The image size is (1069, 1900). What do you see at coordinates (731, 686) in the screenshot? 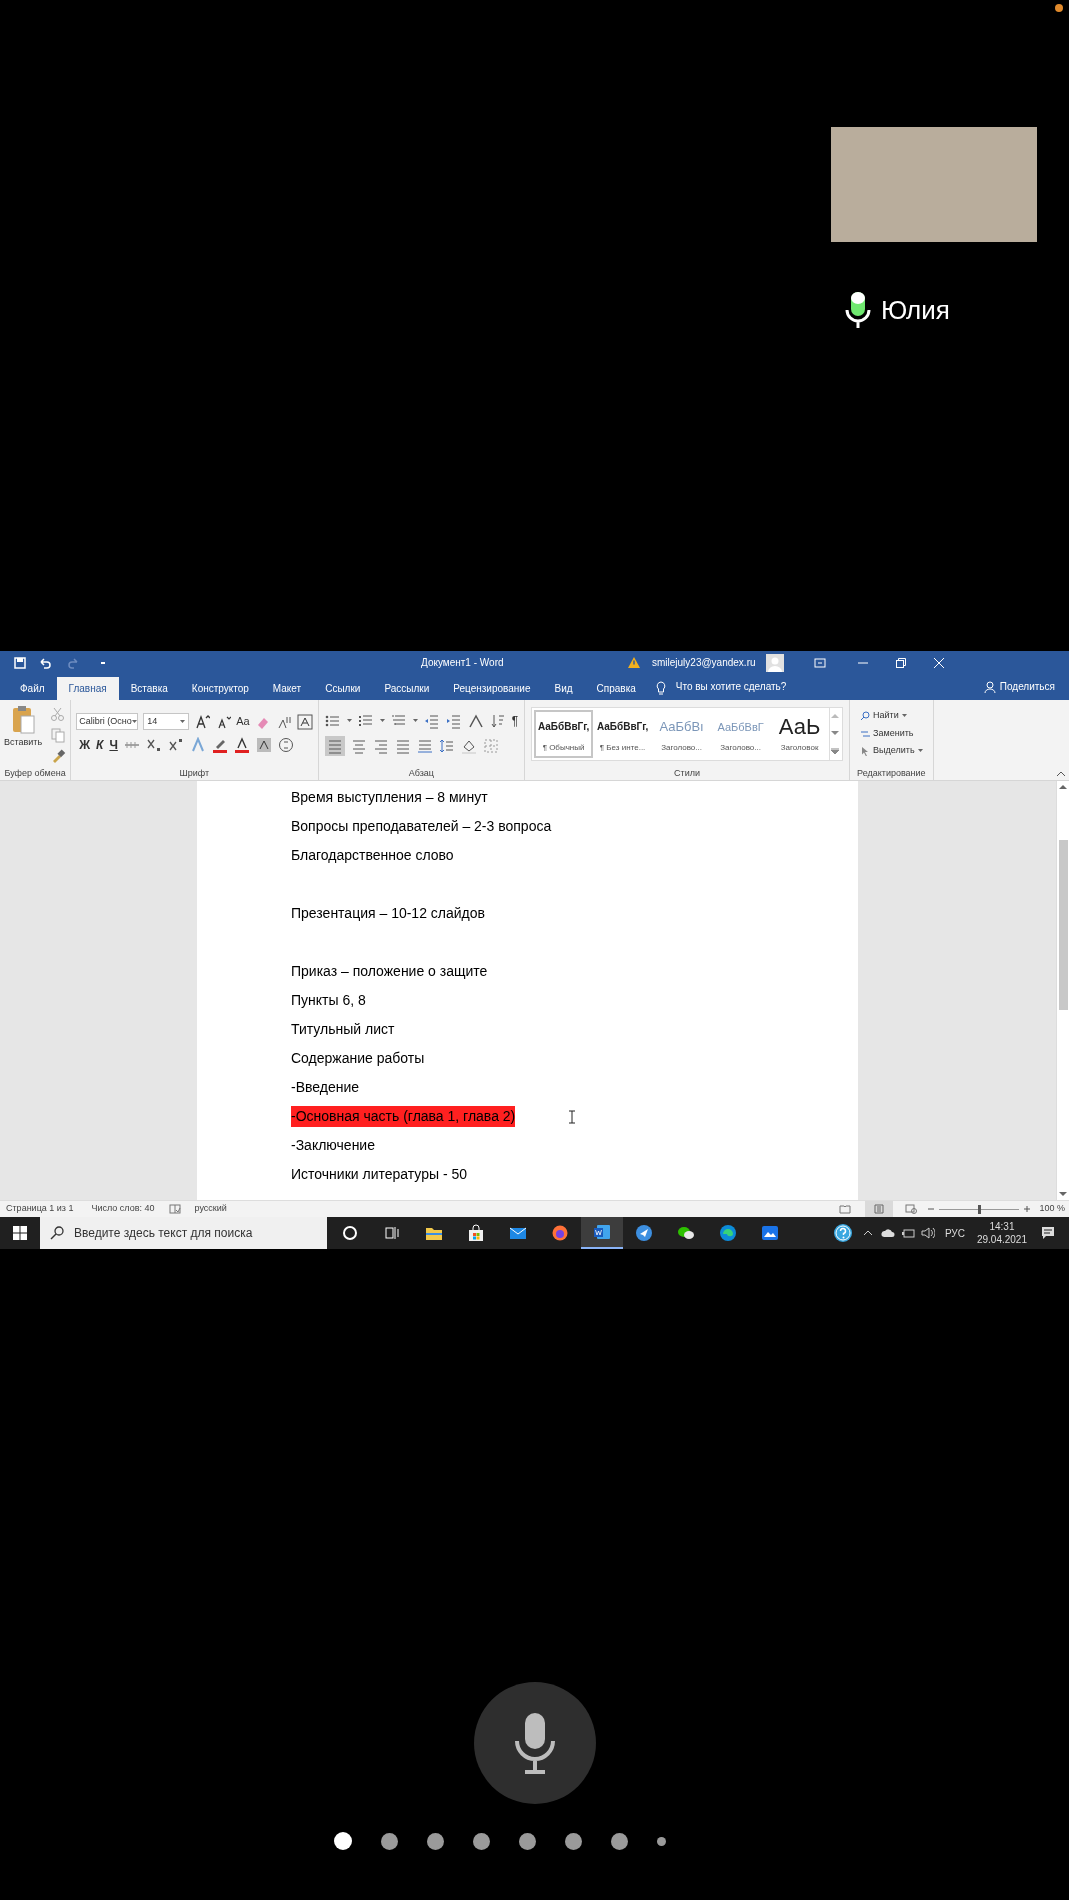
I see `tell-me-search: Что вы хотите сделать?` at bounding box center [731, 686].